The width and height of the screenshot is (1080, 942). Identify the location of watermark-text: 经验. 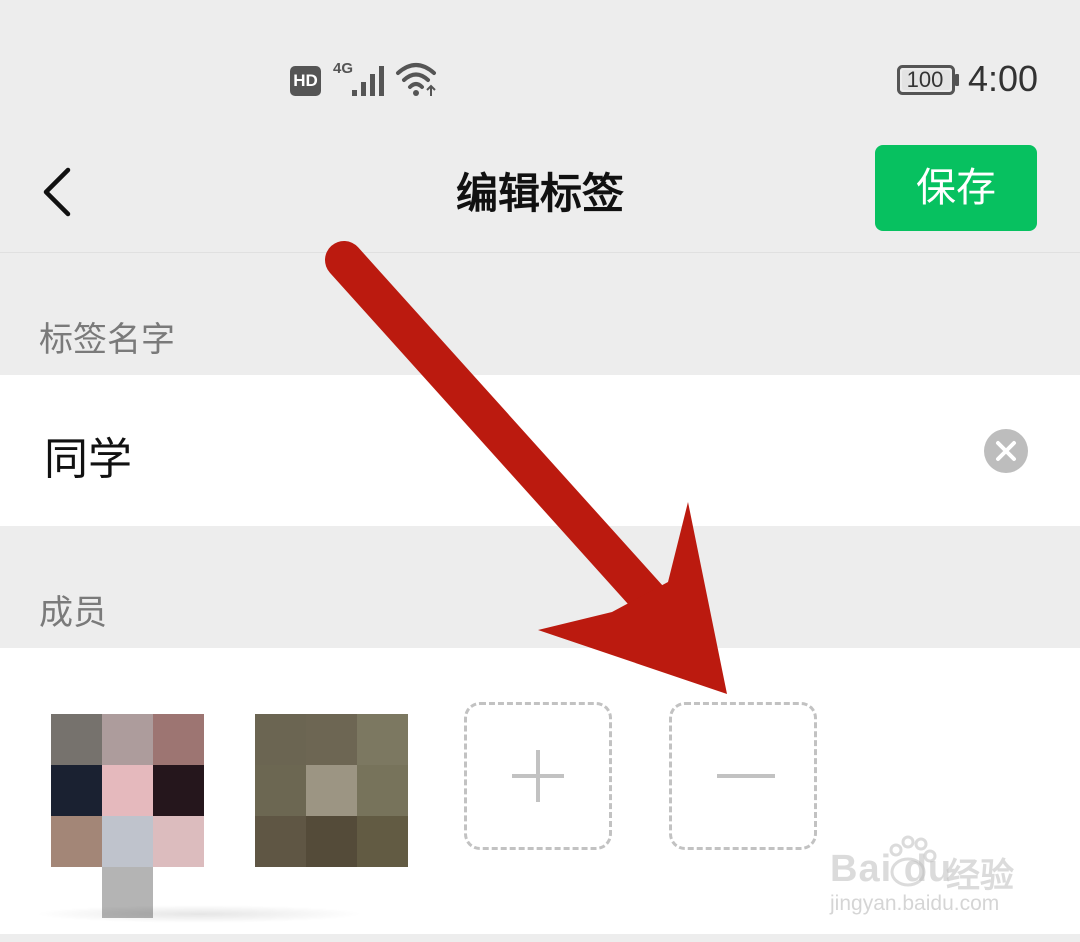
(980, 876).